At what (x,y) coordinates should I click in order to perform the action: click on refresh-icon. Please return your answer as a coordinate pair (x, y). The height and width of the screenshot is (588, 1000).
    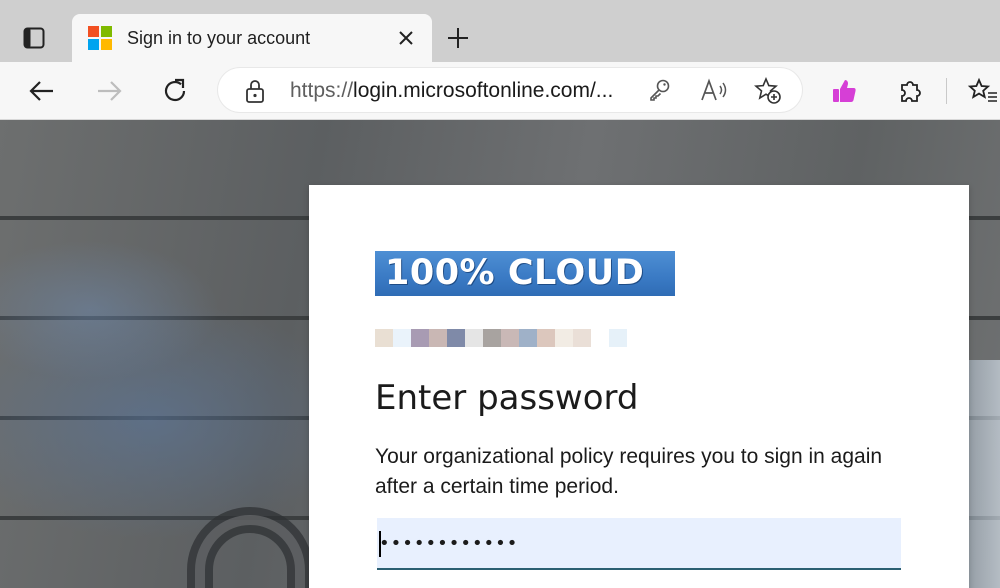
    Looking at the image, I should click on (175, 91).